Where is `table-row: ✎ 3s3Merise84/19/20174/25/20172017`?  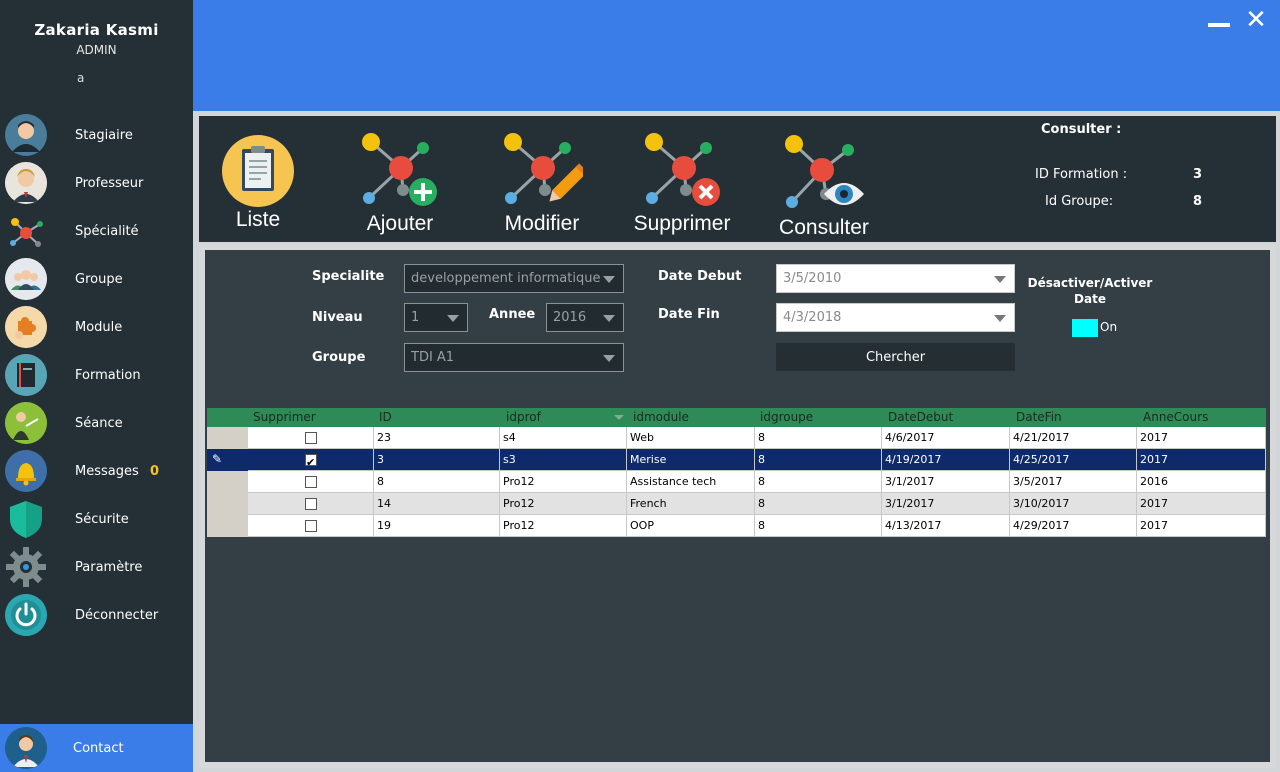
table-row: ✎ 3s3Merise84/19/20174/25/20172017 is located at coordinates (736, 460).